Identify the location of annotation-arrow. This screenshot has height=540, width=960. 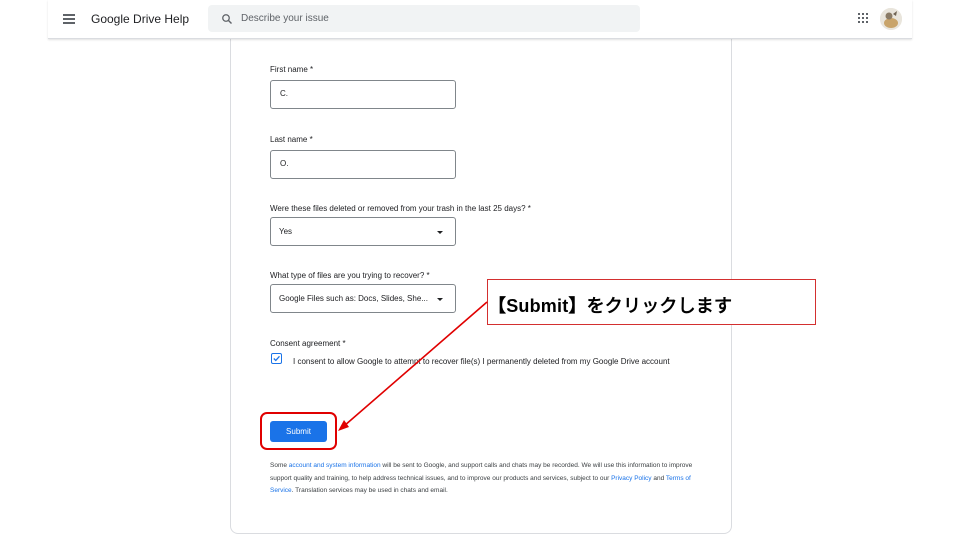
(413, 366).